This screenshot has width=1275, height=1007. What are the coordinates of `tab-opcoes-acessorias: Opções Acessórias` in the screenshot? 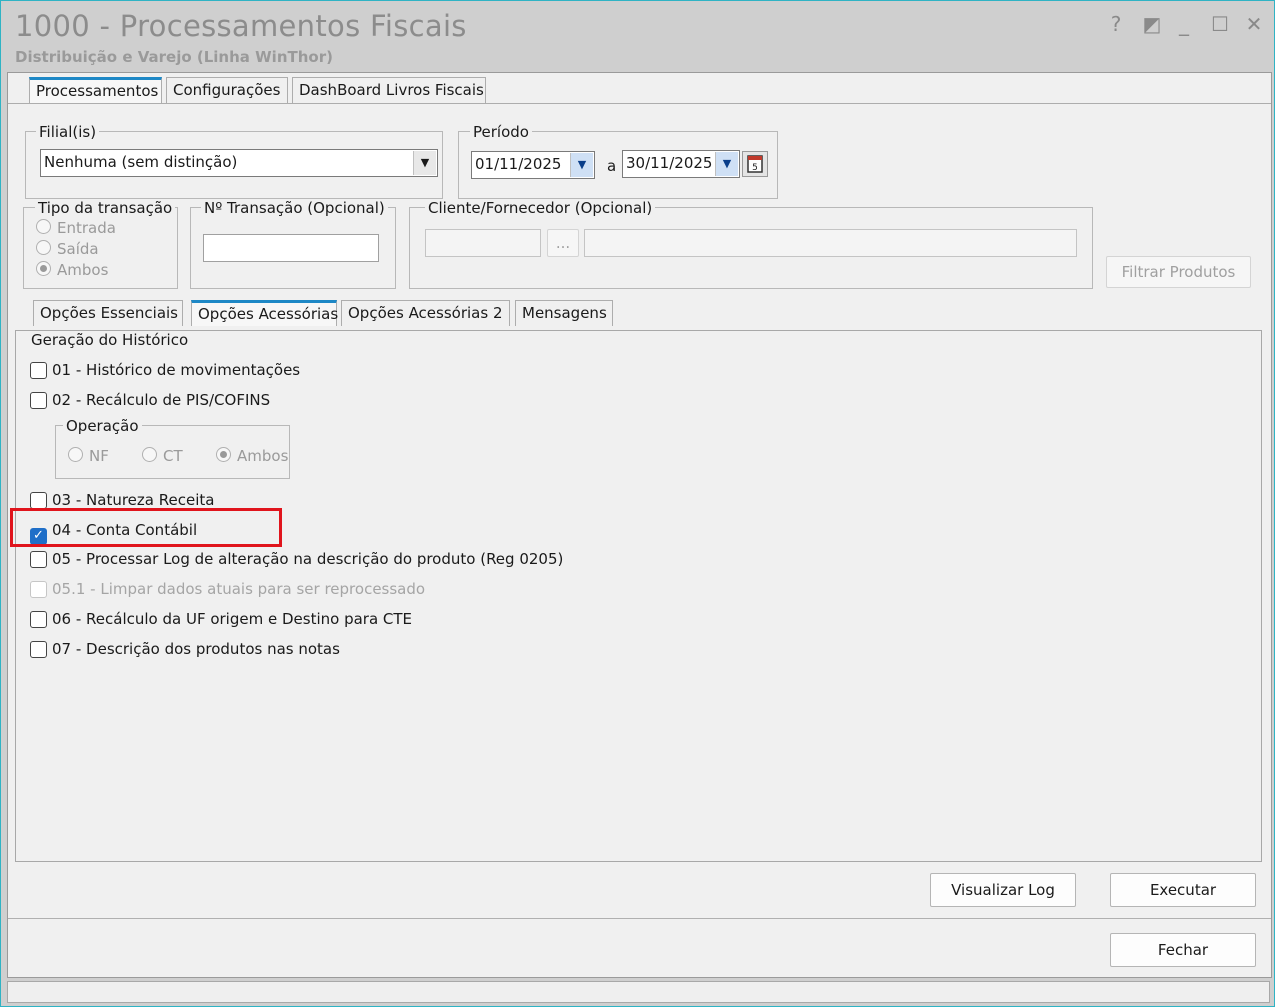 It's located at (265, 313).